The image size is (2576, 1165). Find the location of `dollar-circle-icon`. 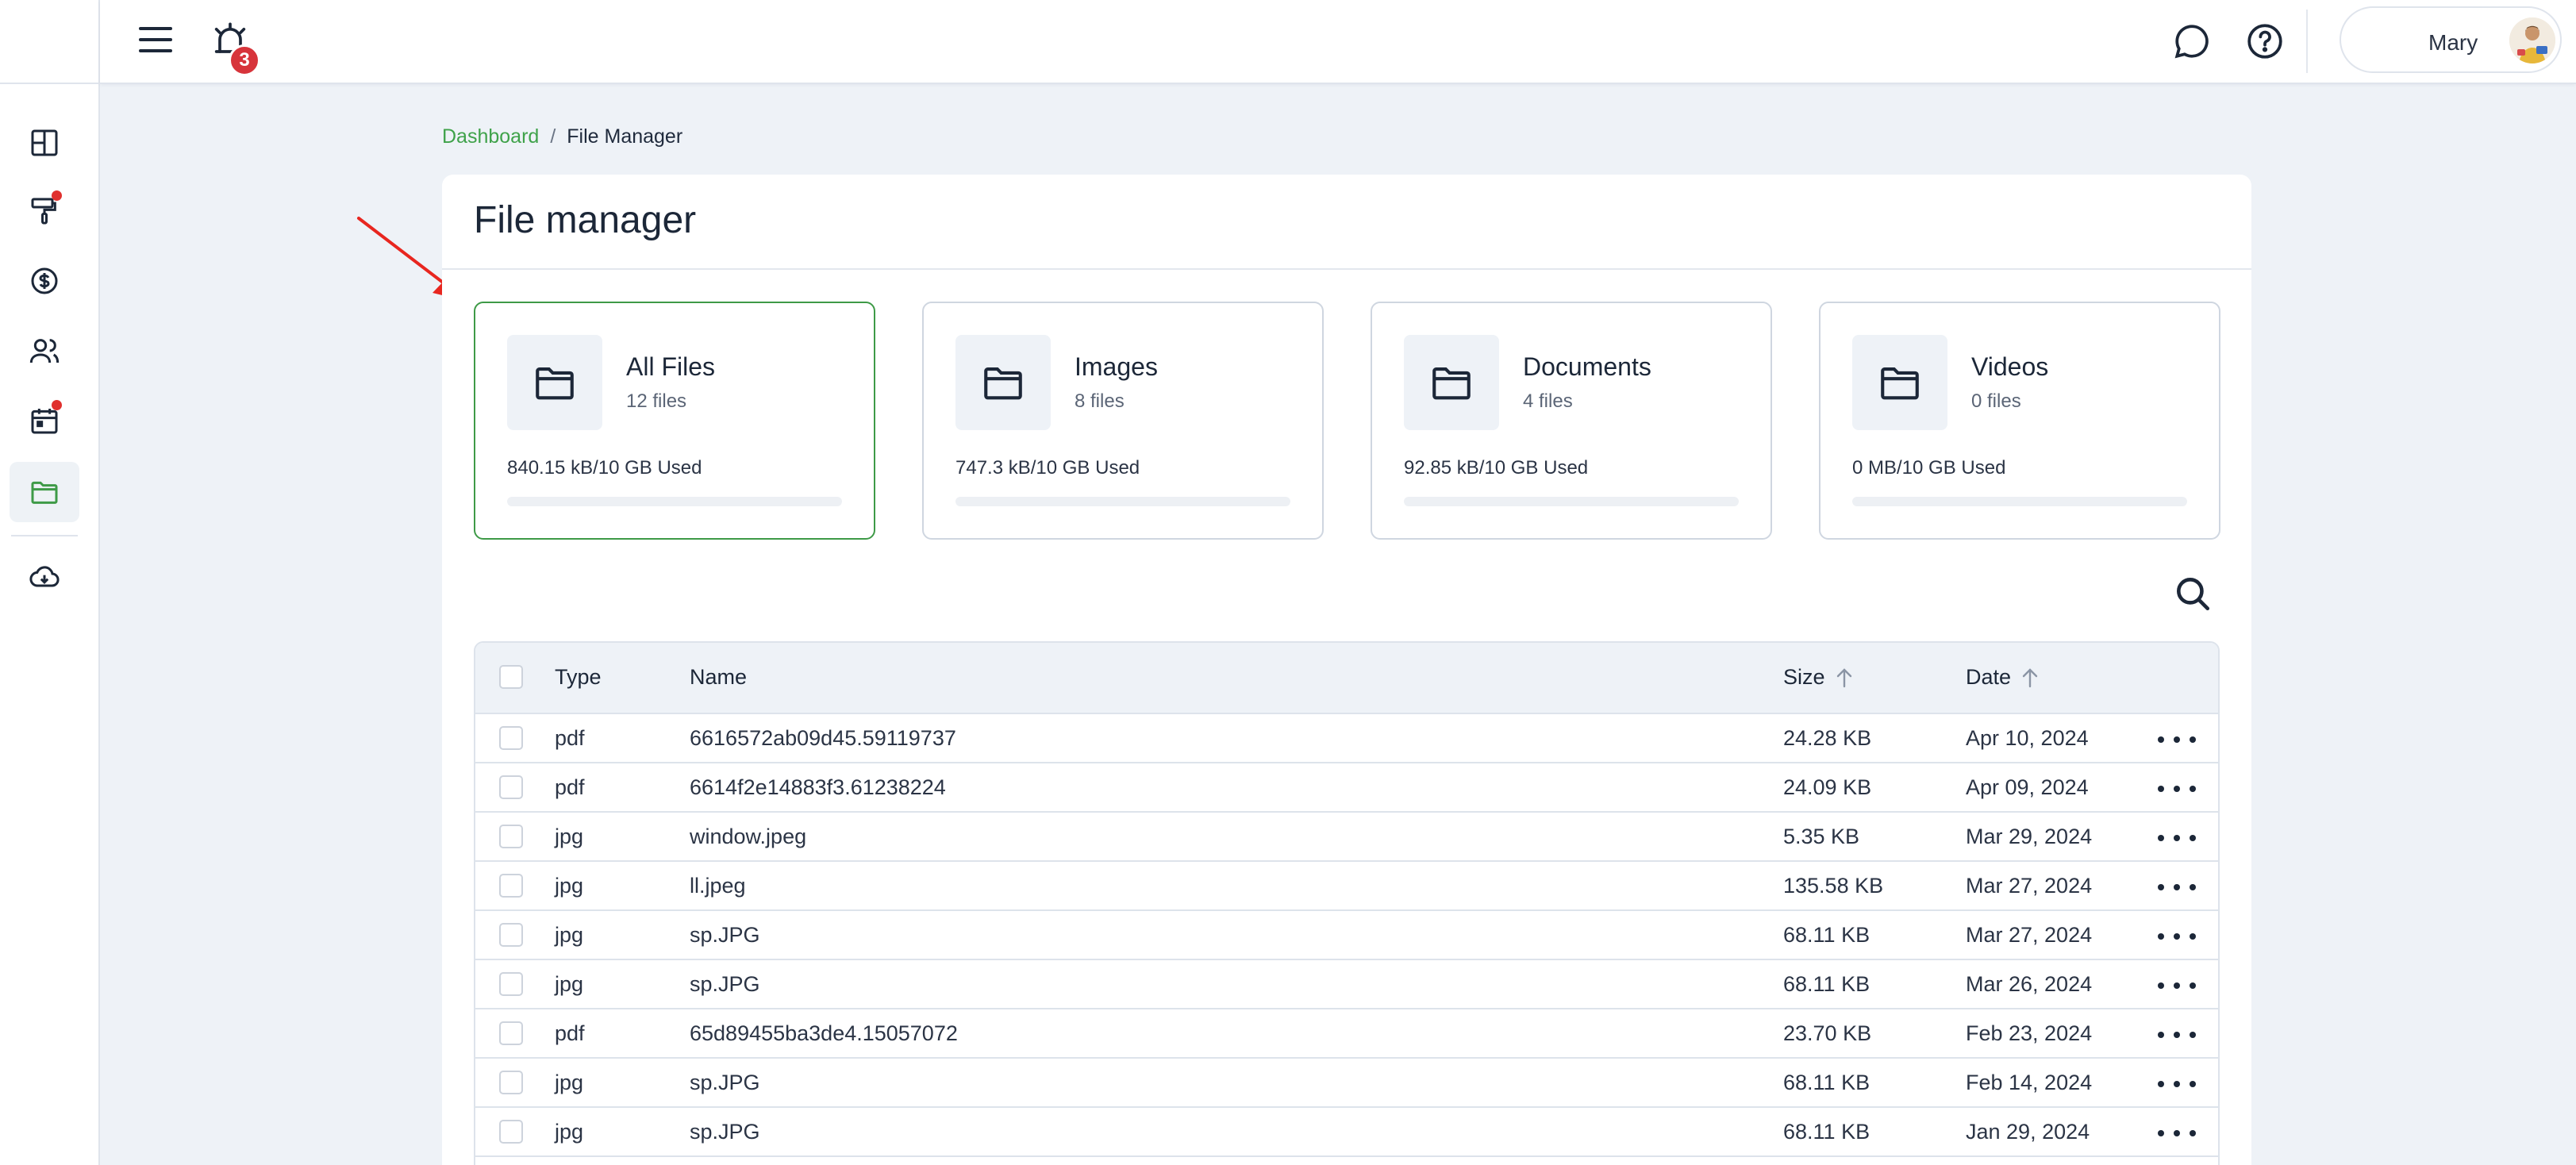

dollar-circle-icon is located at coordinates (44, 280).